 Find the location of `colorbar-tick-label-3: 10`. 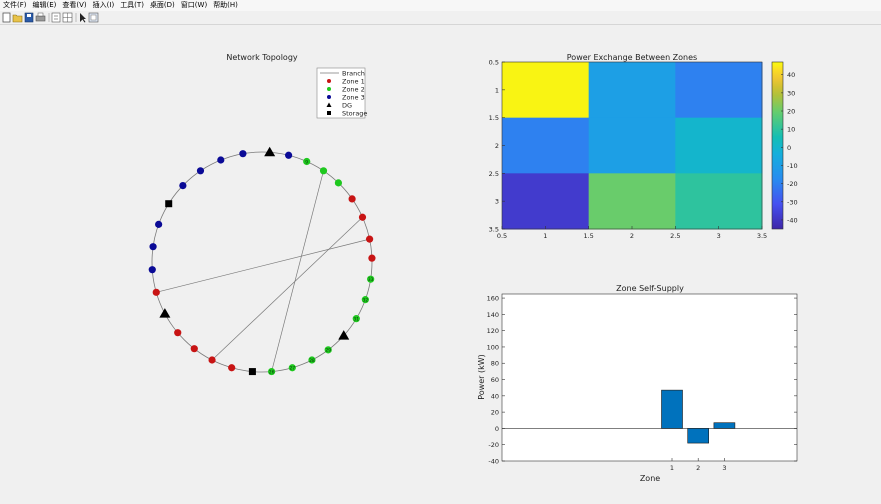

colorbar-tick-label-3: 10 is located at coordinates (791, 130).